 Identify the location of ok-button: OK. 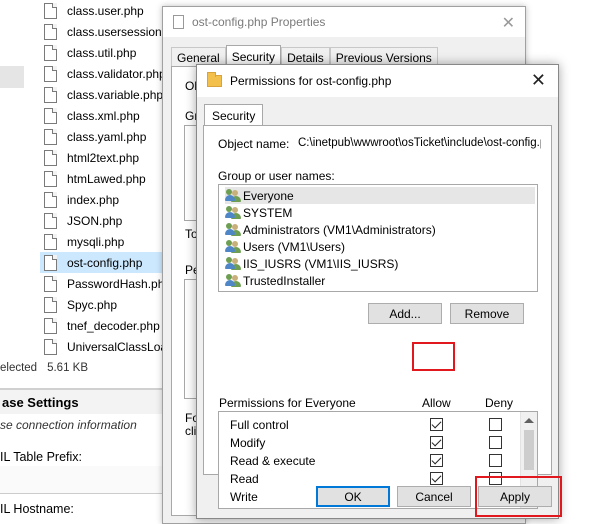
(353, 496).